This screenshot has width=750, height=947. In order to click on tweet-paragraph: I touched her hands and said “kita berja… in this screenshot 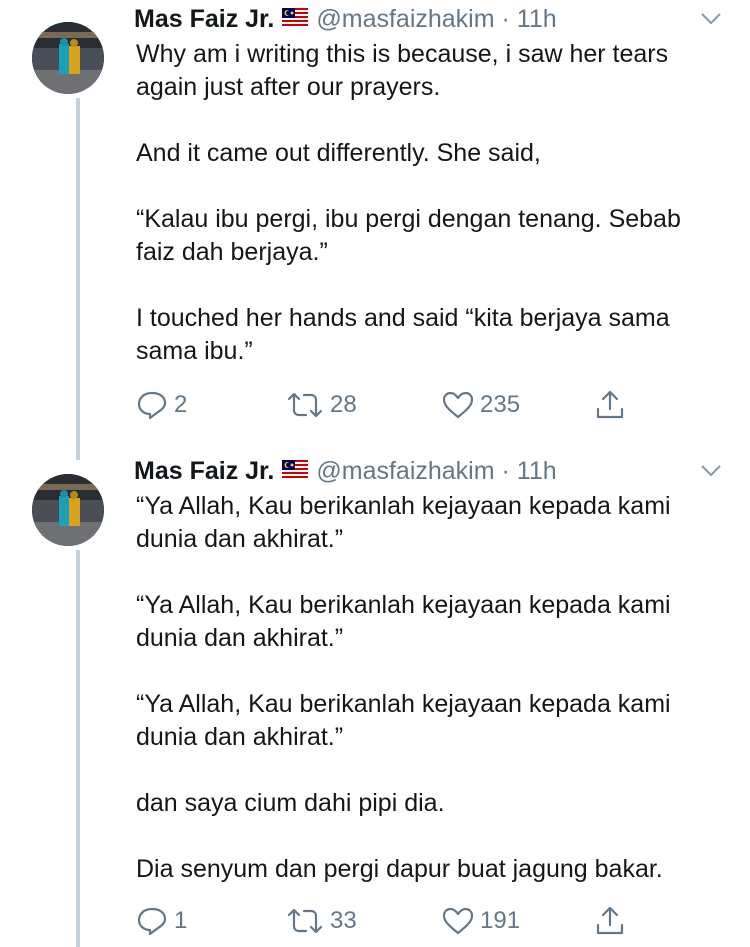, I will do `click(403, 334)`.